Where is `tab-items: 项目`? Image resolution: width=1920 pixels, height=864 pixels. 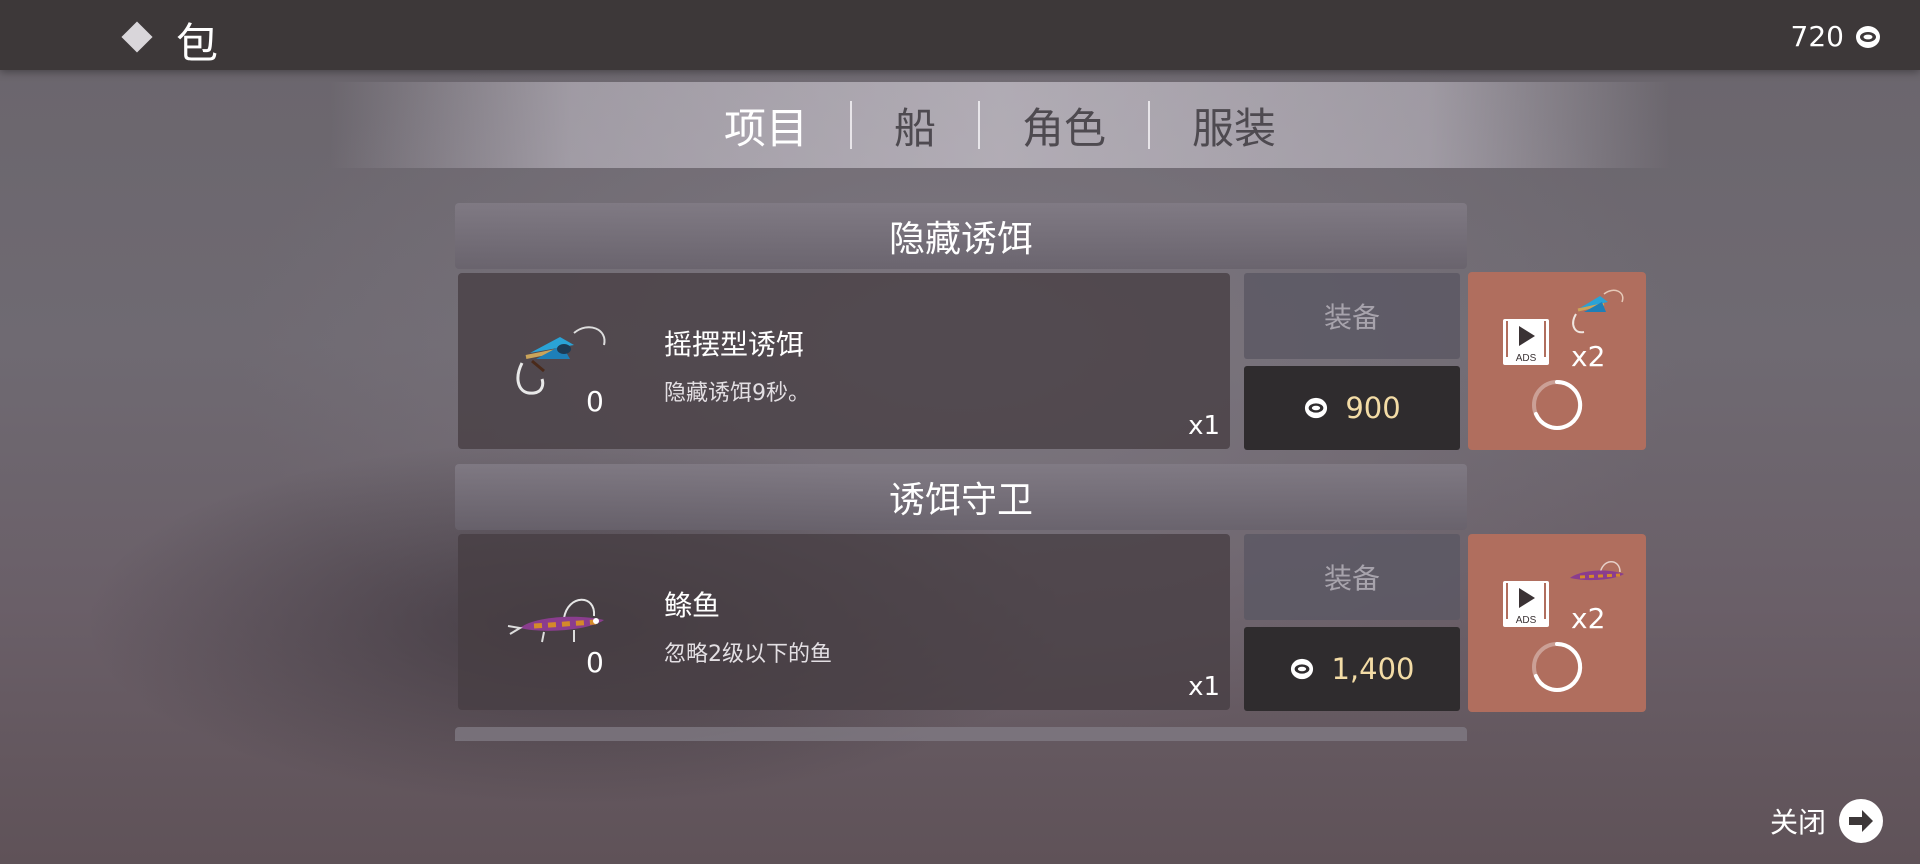 tab-items: 项目 is located at coordinates (766, 125).